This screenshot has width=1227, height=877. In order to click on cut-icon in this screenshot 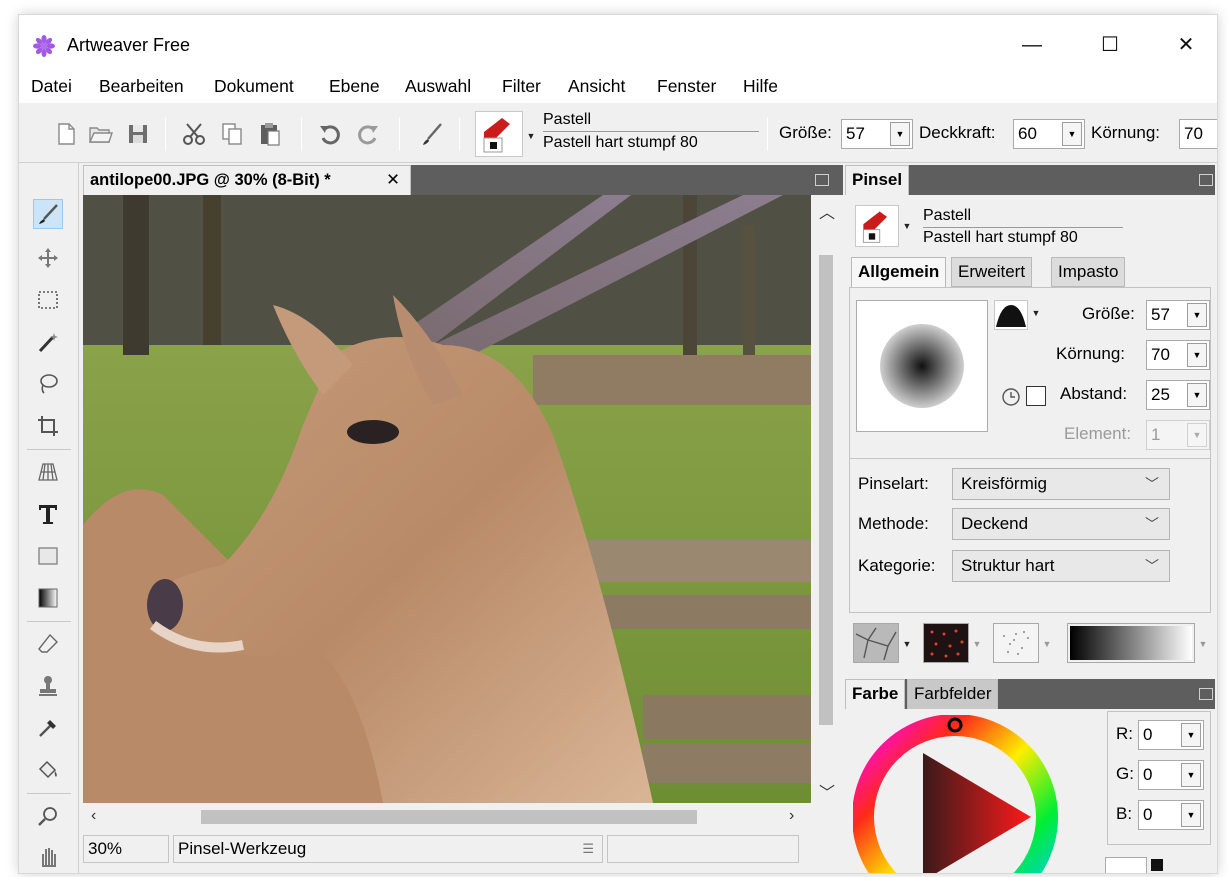, I will do `click(194, 134)`.